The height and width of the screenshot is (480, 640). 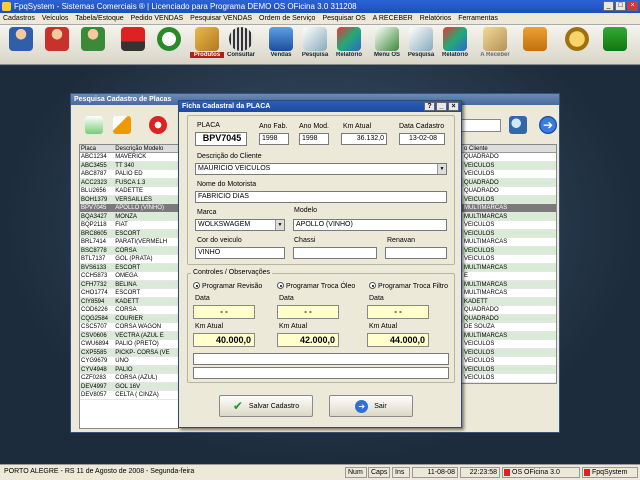 I want to click on modelo-field: APOLLO (VINHO), so click(x=370, y=225).